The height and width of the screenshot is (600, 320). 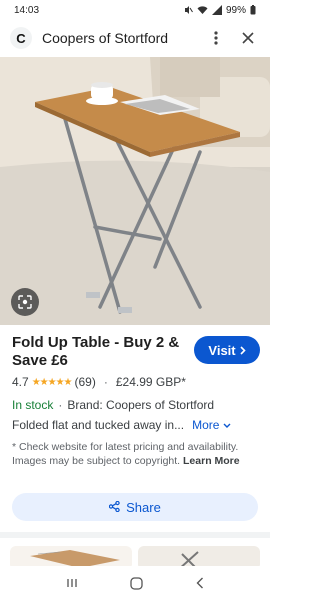 I want to click on chevron-right-icon, so click(x=243, y=350).